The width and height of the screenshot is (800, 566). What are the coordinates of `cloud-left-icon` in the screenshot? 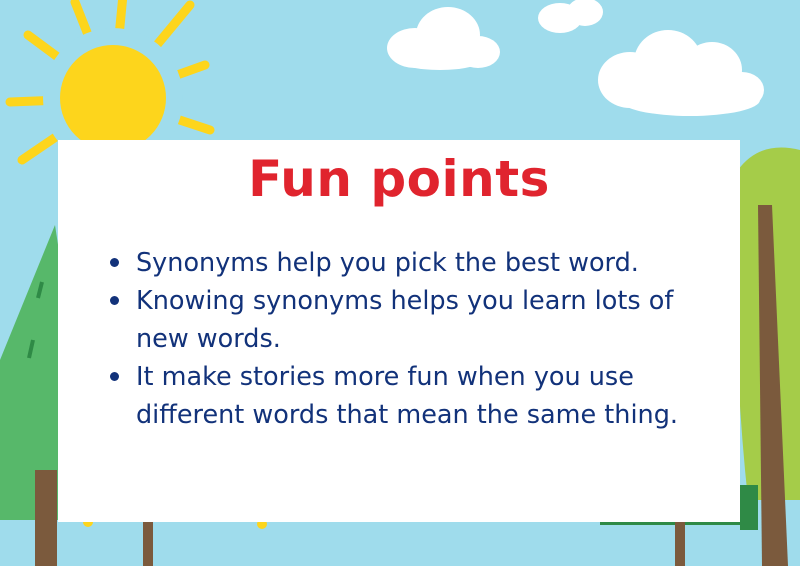 It's located at (443, 38).